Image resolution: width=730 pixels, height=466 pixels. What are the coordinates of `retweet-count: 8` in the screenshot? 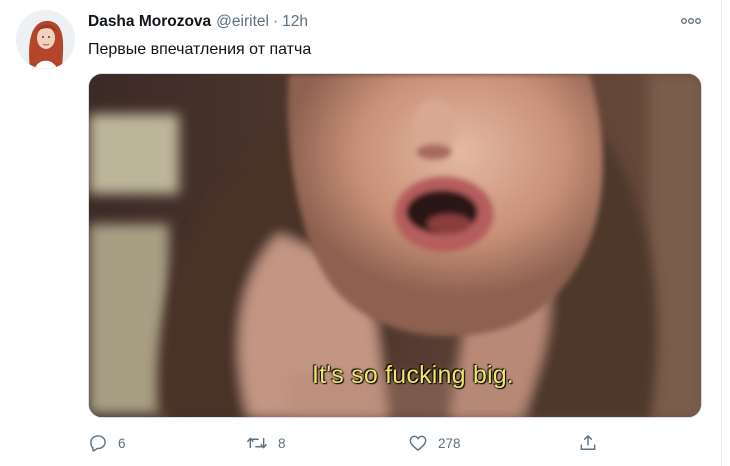 It's located at (282, 443).